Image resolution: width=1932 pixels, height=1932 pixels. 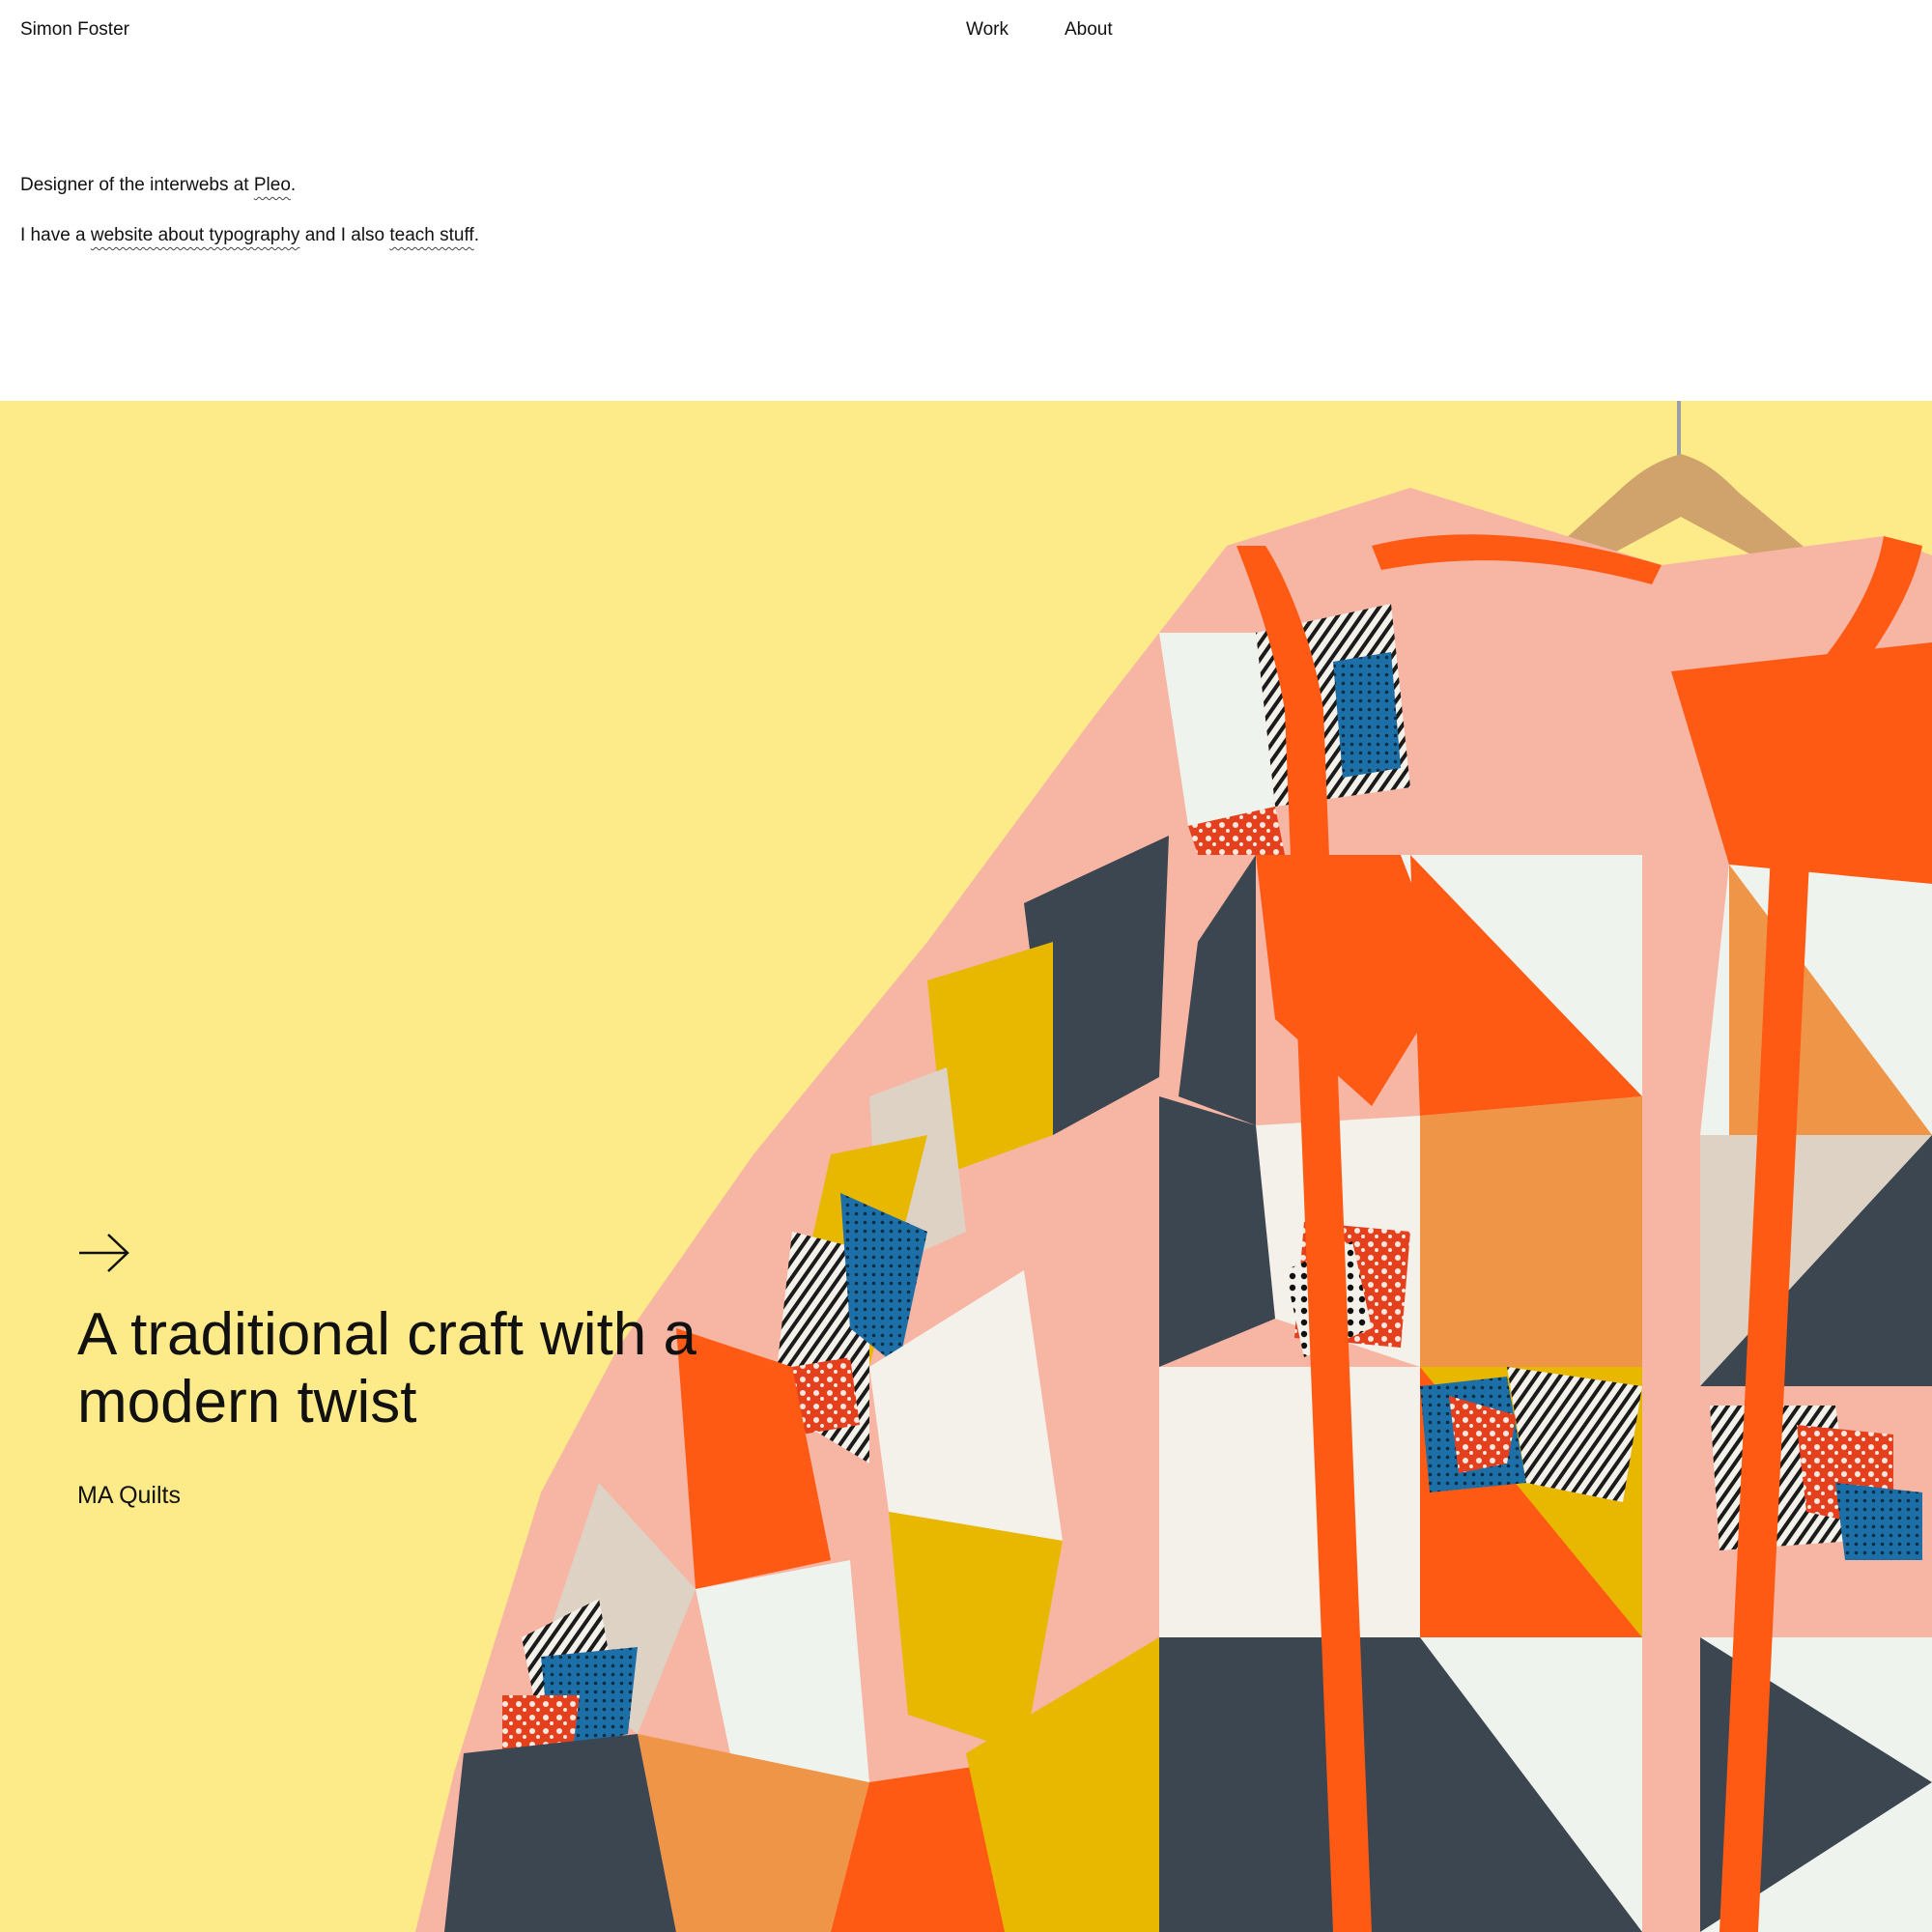 I want to click on main-nav: Work About, so click(x=1039, y=30).